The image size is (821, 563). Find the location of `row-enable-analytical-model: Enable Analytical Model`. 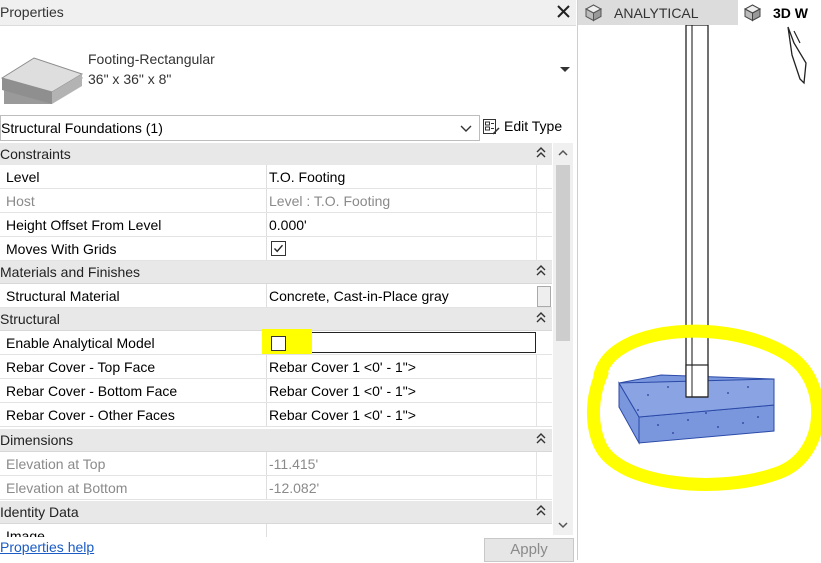

row-enable-analytical-model: Enable Analytical Model is located at coordinates (276, 342).